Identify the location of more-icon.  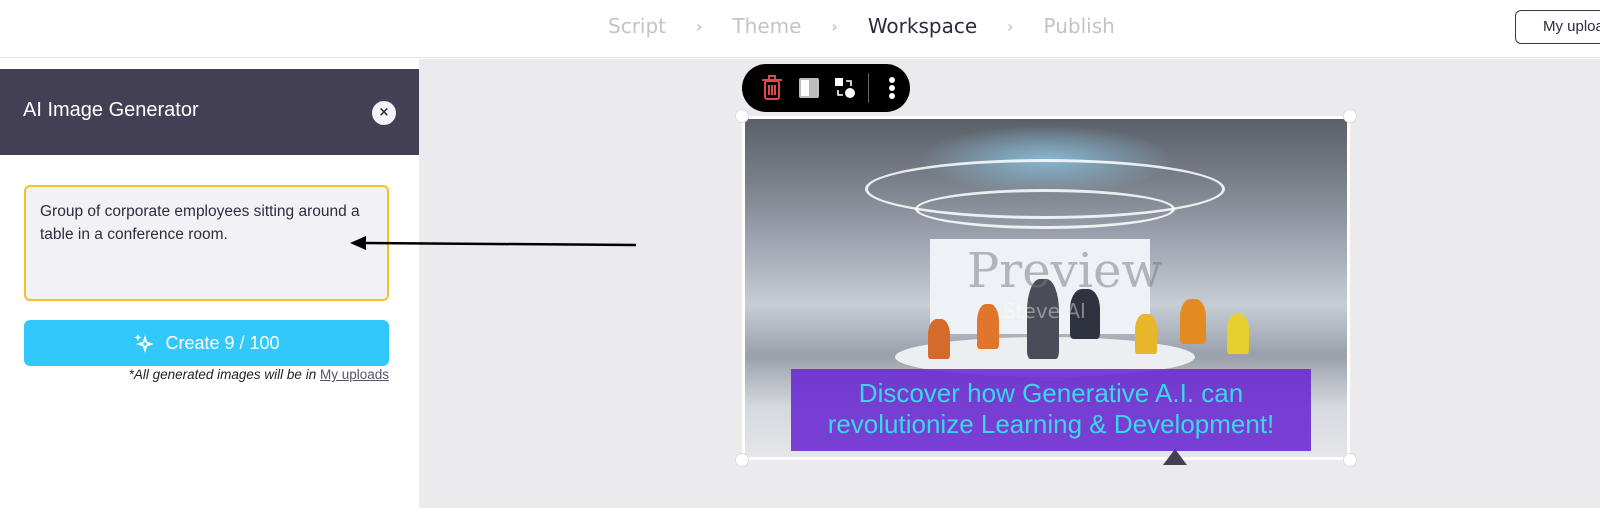
(891, 88).